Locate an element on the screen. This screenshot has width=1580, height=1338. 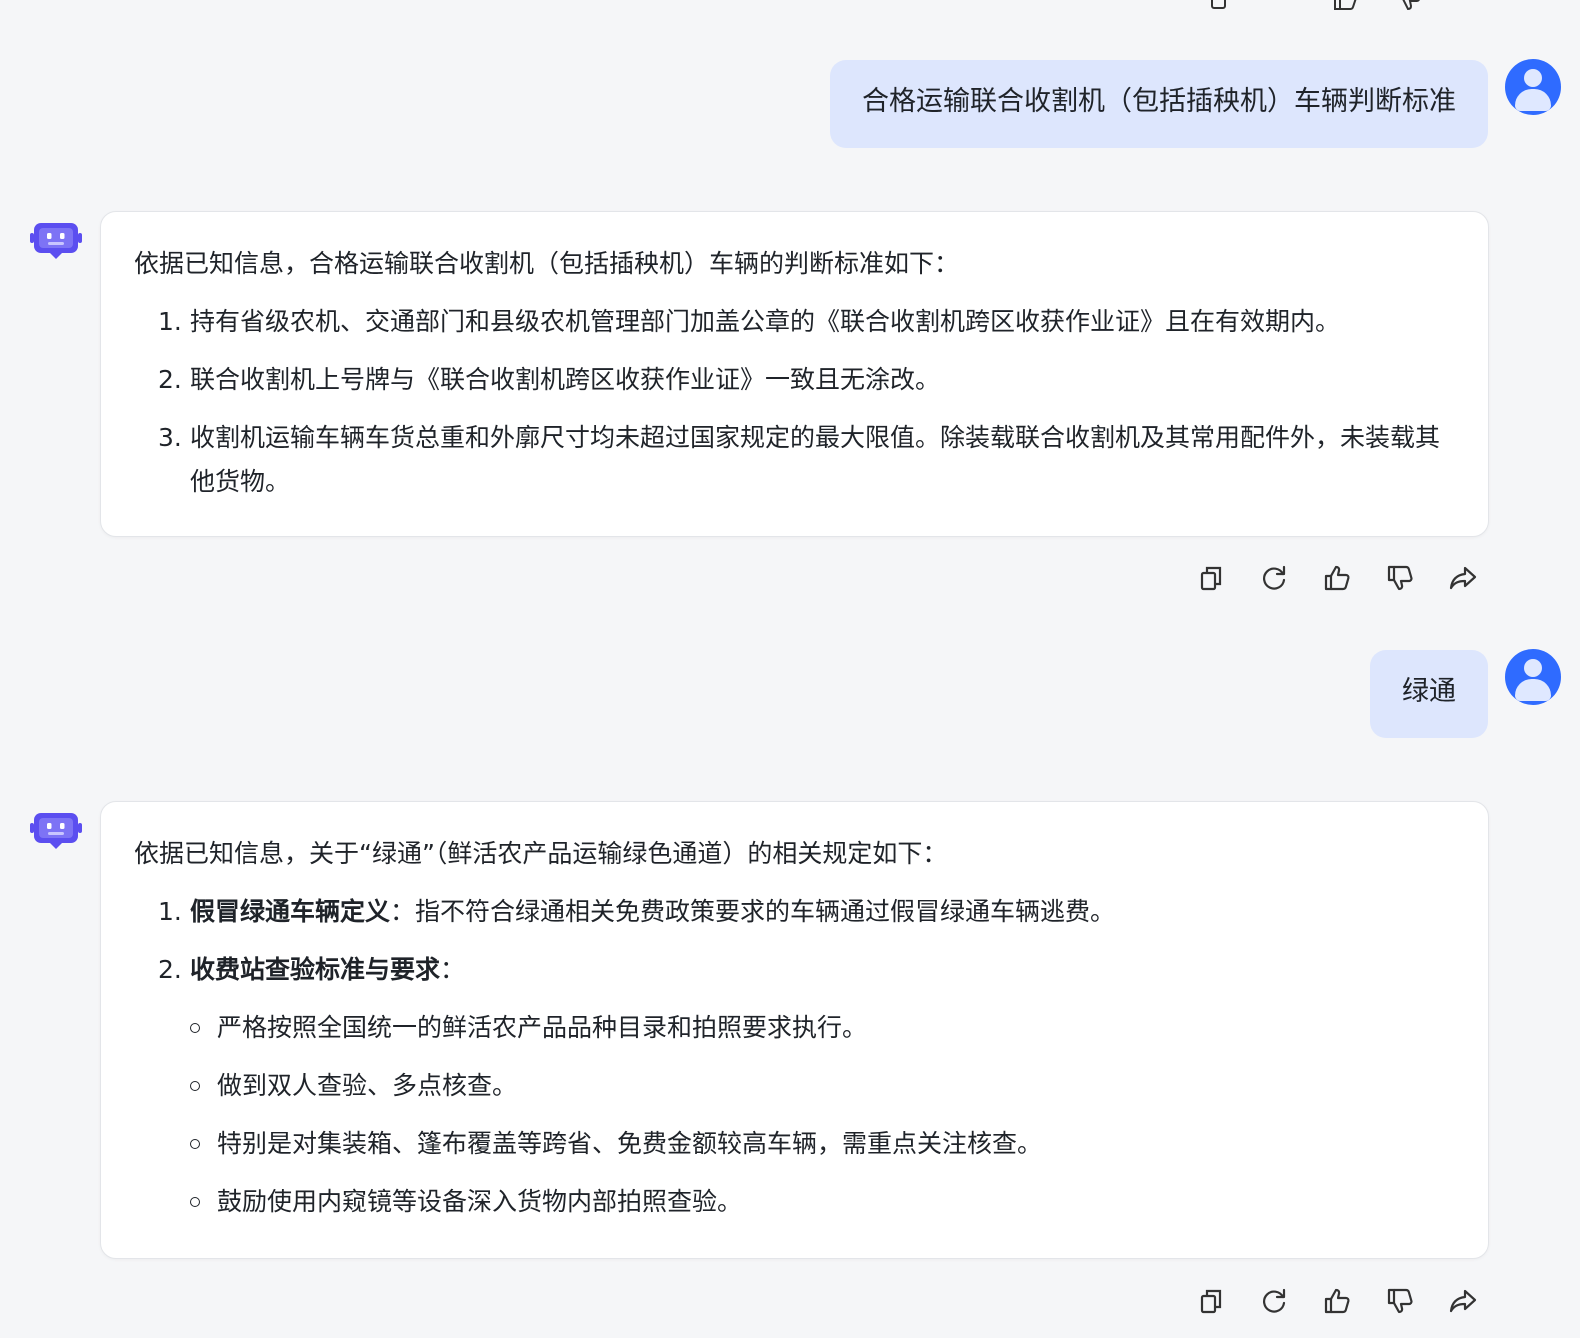
user-message-bubble: 合格运输联合收割机（包括插秧机）车辆判断标准 is located at coordinates (1159, 104).